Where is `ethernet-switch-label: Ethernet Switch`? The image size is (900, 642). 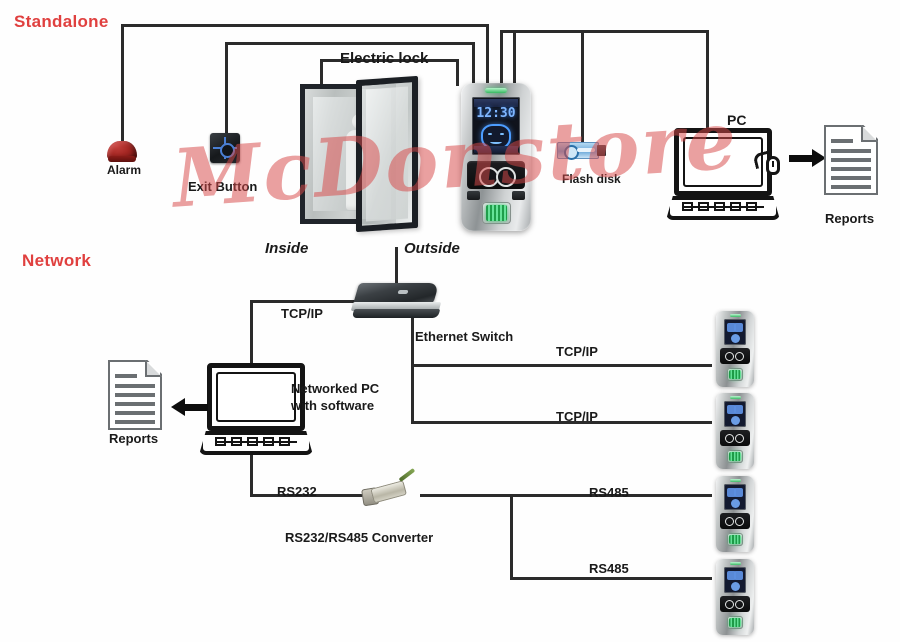 ethernet-switch-label: Ethernet Switch is located at coordinates (464, 336).